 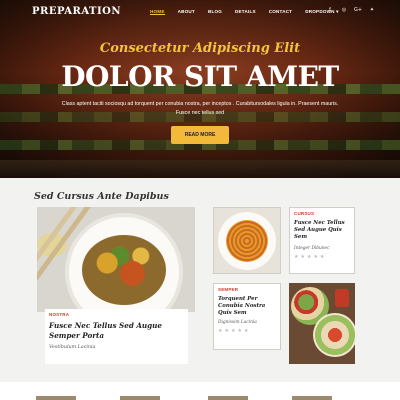 I want to click on drink-glass, so click(x=342, y=298).